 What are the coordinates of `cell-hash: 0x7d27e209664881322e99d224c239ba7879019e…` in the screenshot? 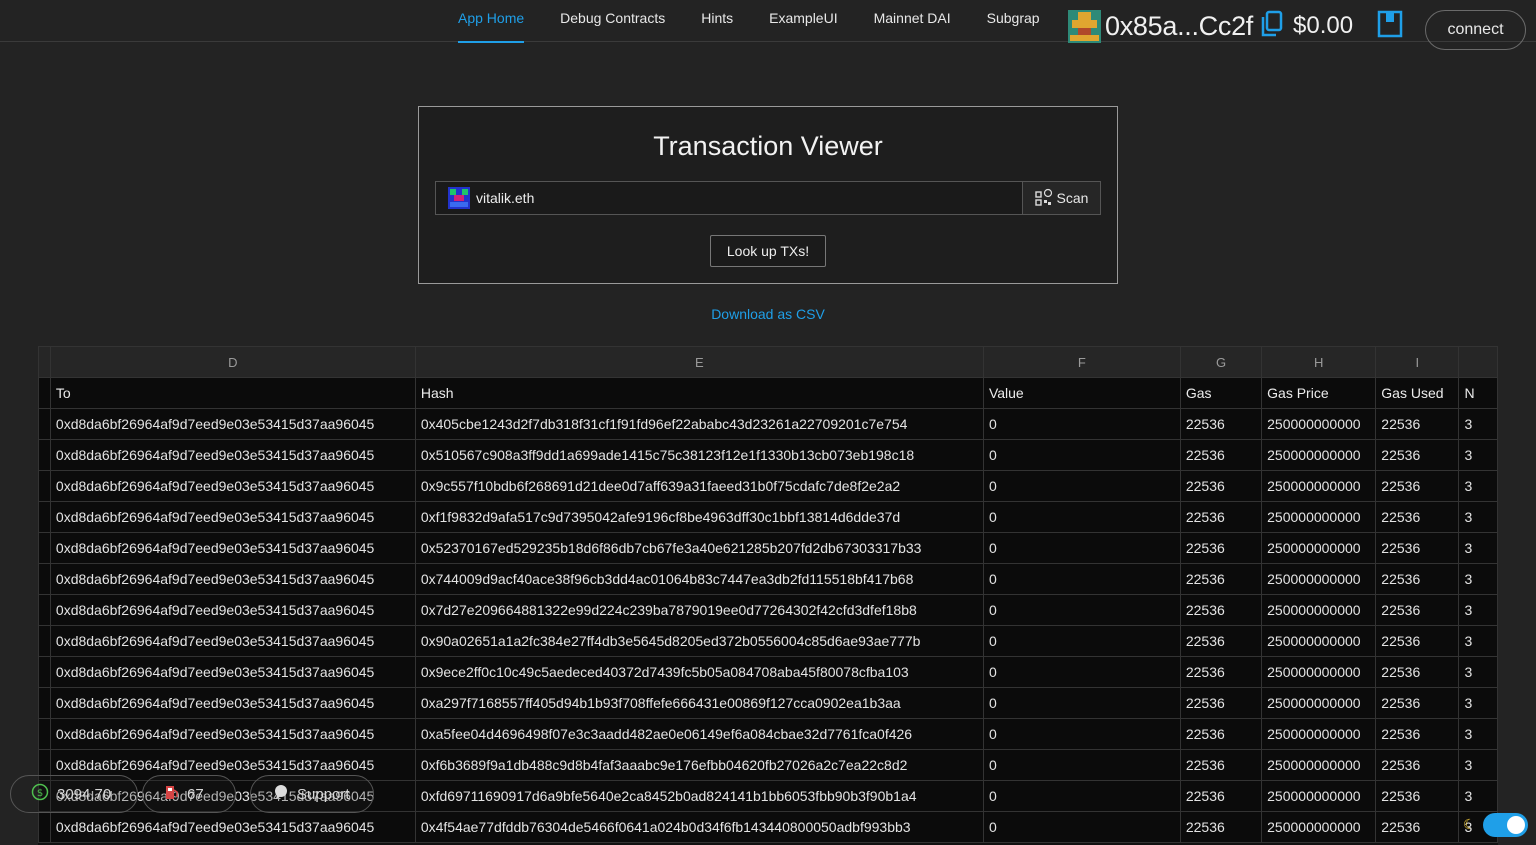 It's located at (699, 610).